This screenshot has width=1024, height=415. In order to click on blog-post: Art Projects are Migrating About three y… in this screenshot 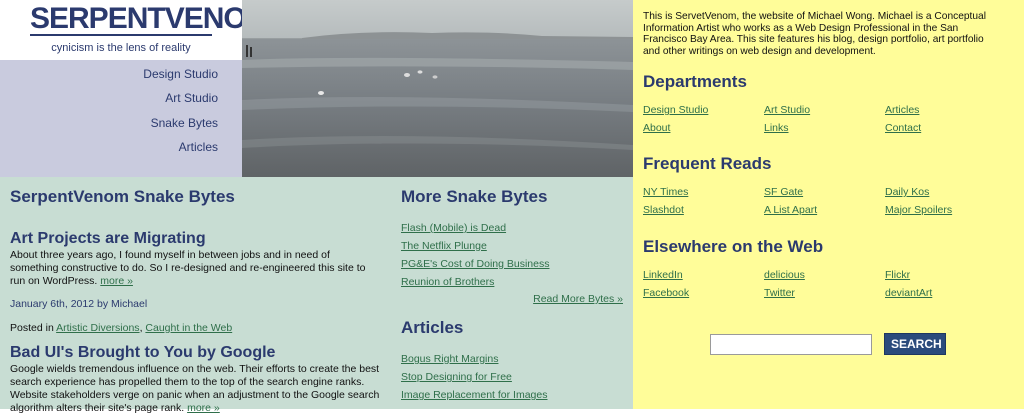, I will do `click(195, 258)`.